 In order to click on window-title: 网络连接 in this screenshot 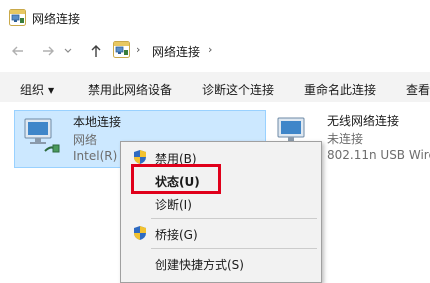, I will do `click(56, 19)`.